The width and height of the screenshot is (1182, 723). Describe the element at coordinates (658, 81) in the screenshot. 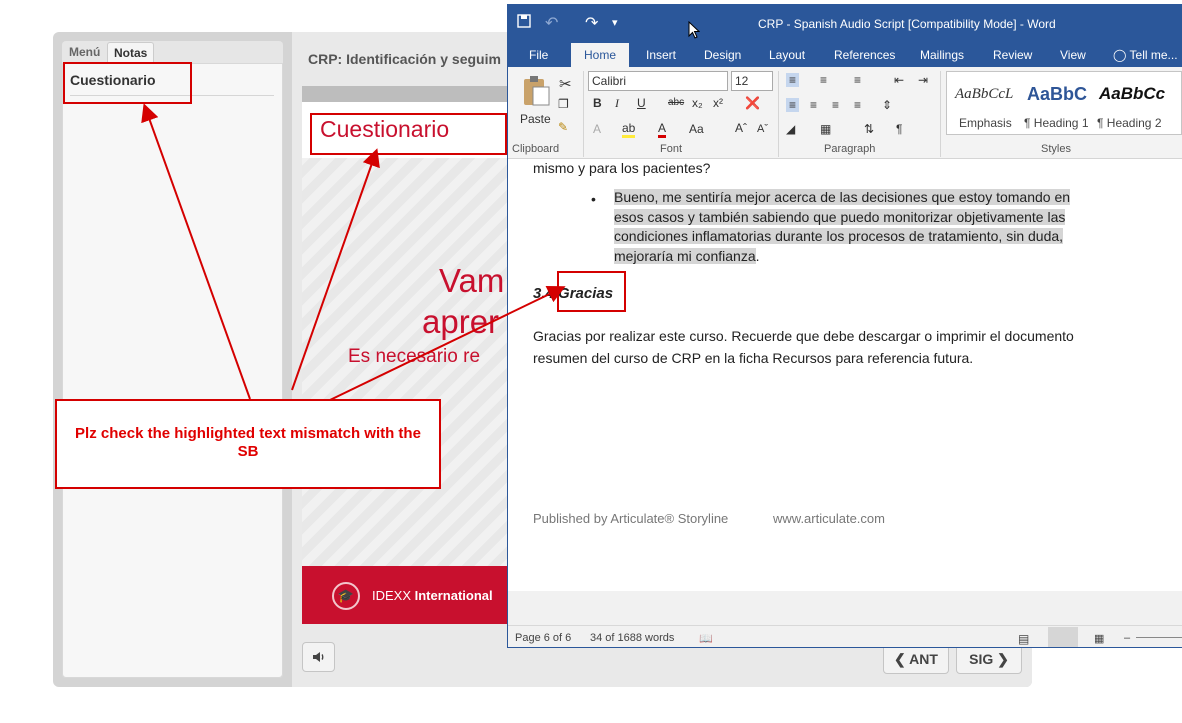

I see `font-name-combo: Calibri` at that location.